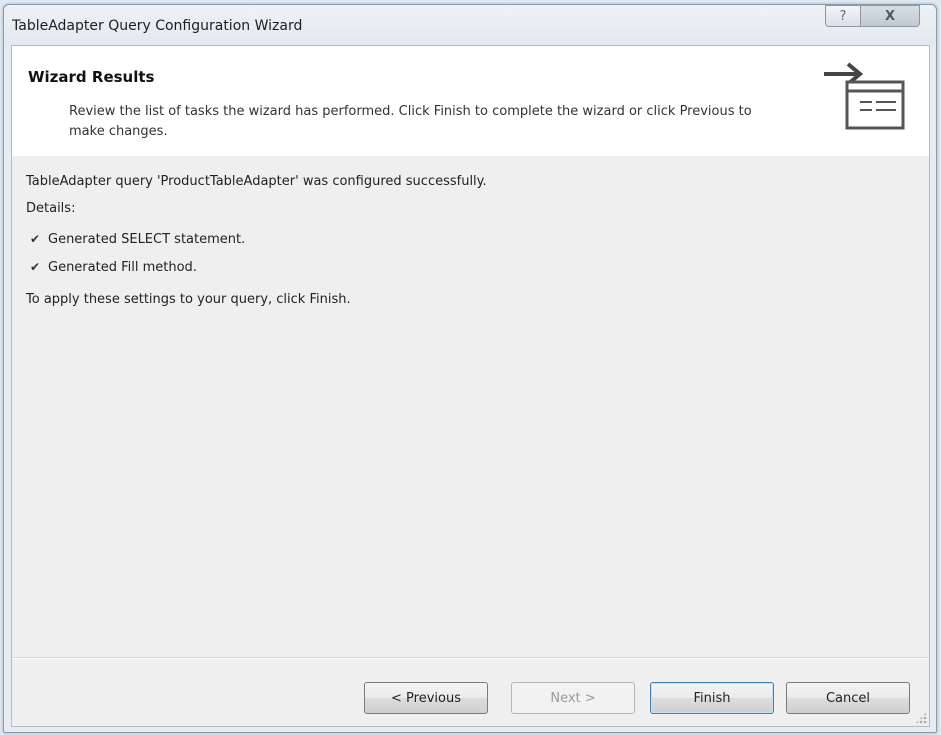 The height and width of the screenshot is (735, 941). I want to click on close-button: X, so click(890, 16).